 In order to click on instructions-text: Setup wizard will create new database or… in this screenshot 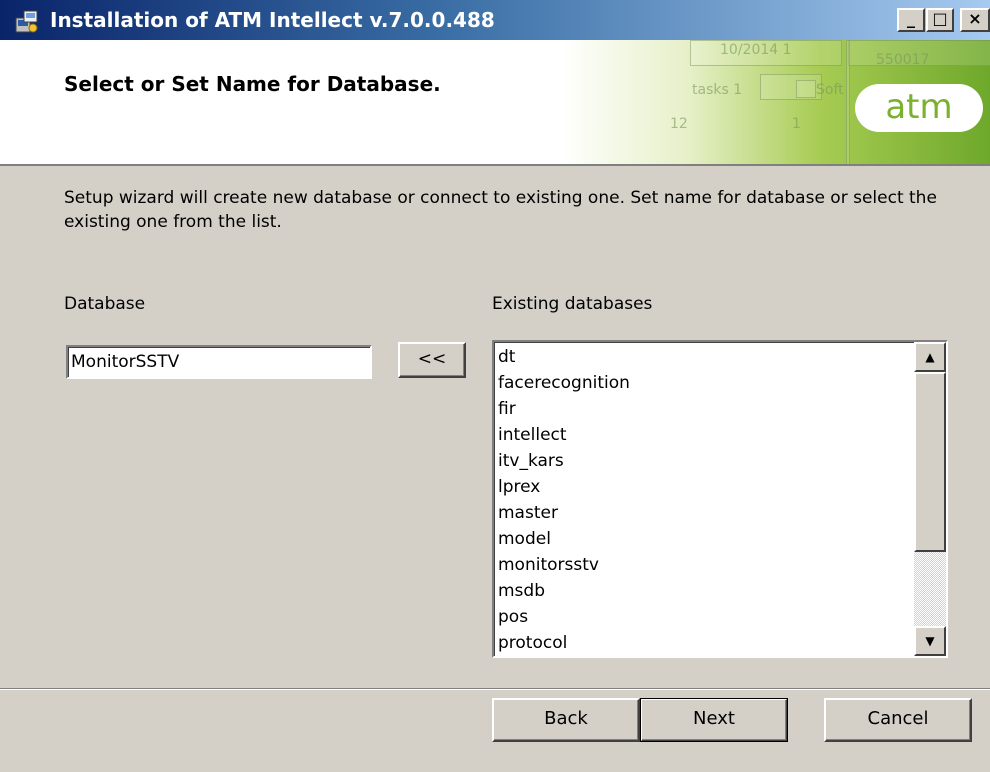, I will do `click(500, 210)`.